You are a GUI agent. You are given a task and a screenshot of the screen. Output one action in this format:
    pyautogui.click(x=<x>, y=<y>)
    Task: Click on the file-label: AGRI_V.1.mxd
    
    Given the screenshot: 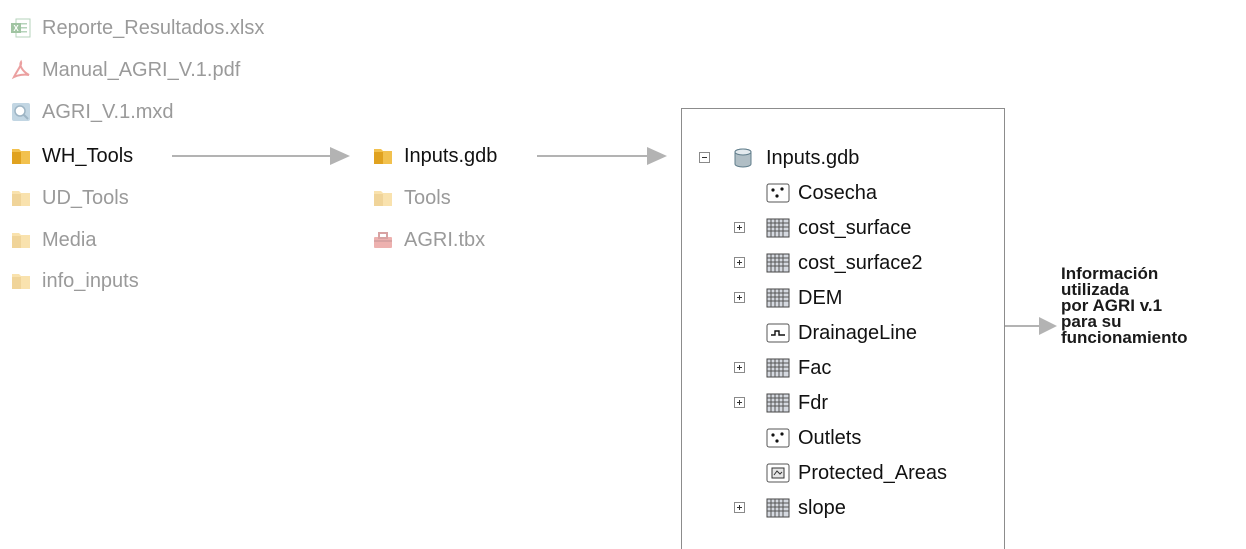 What is the action you would take?
    pyautogui.click(x=108, y=112)
    